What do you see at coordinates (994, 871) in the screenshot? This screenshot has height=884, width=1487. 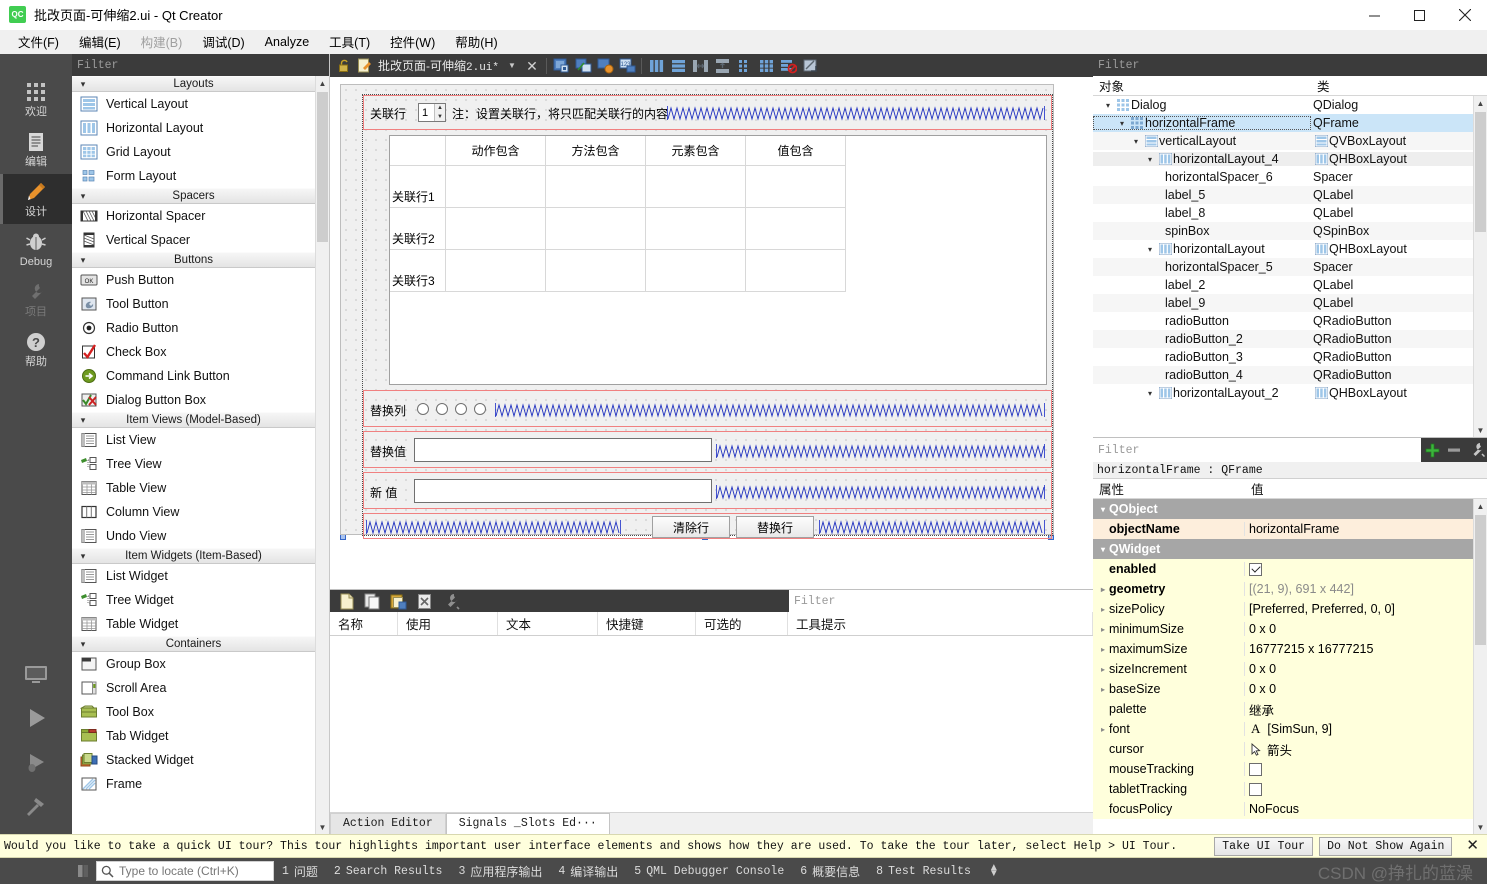 I see `output-pane-spinner: ▲ ▼` at bounding box center [994, 871].